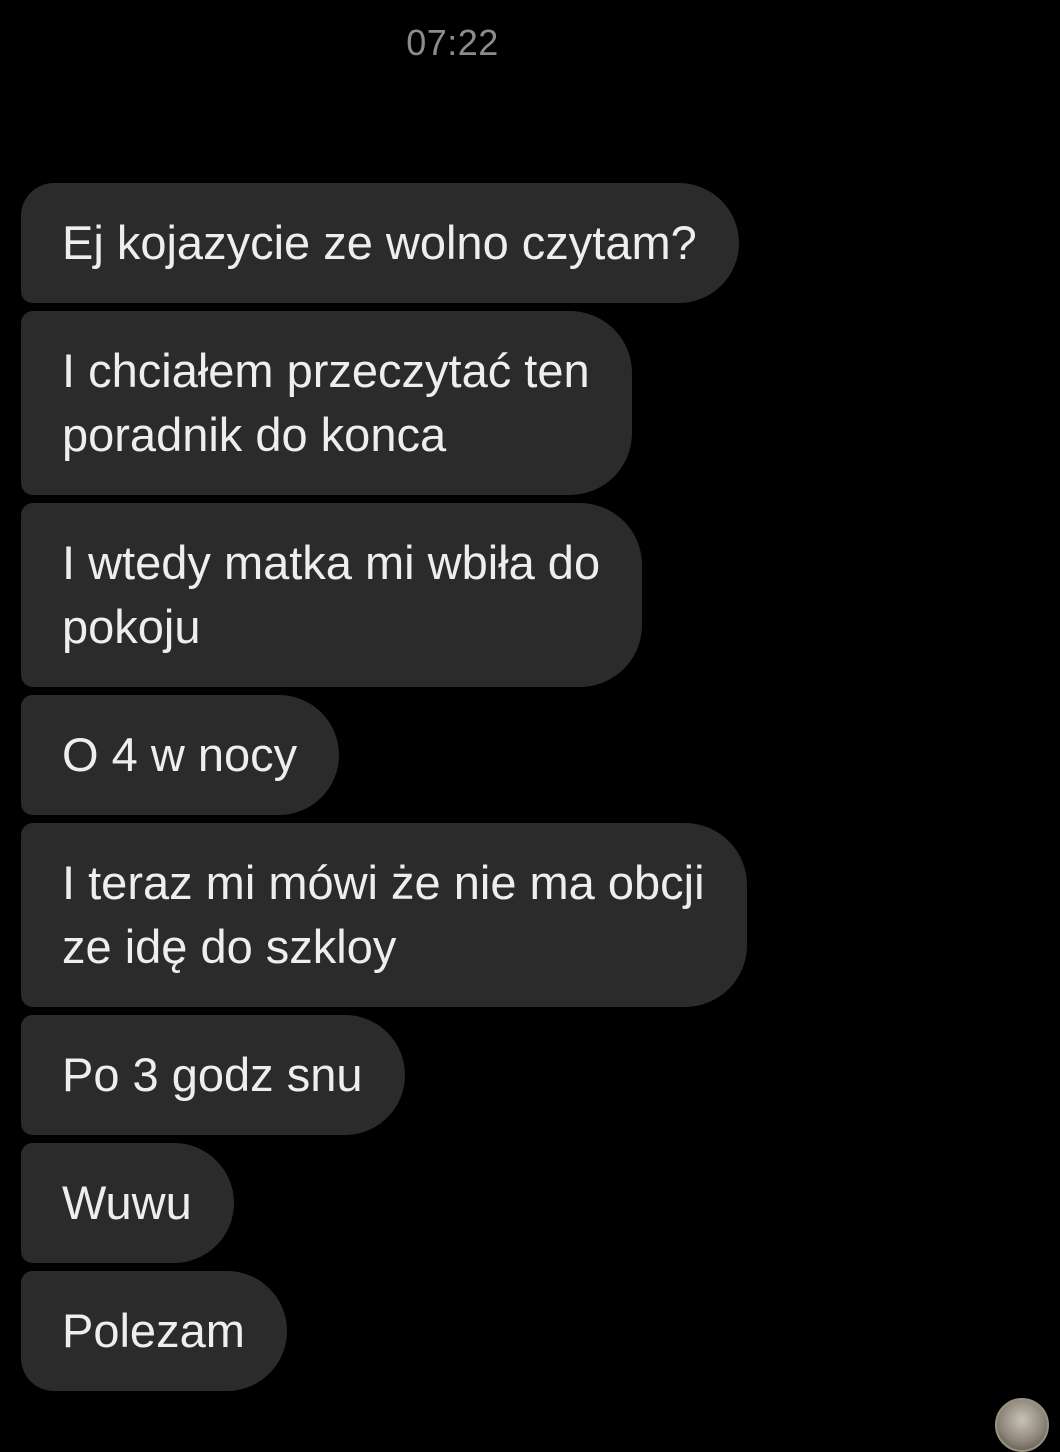 The image size is (1060, 1452). What do you see at coordinates (180, 755) in the screenshot?
I see `message-bubble: O 4 w nocy` at bounding box center [180, 755].